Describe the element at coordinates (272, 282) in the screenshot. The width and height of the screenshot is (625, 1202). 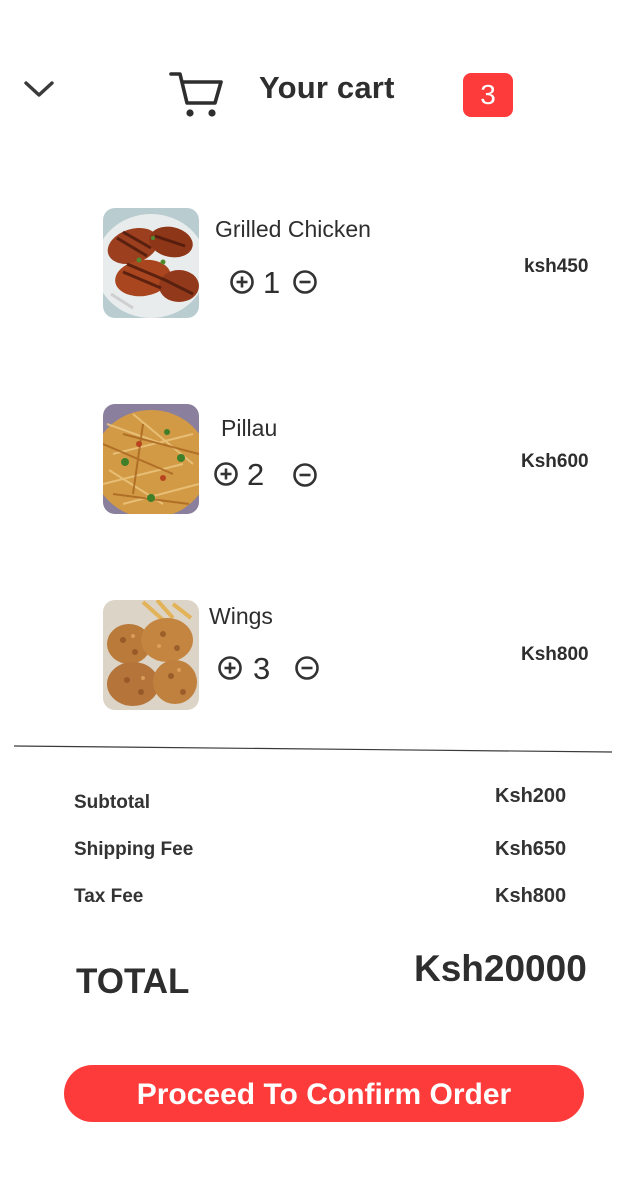
I see `item-quantity: 1` at that location.